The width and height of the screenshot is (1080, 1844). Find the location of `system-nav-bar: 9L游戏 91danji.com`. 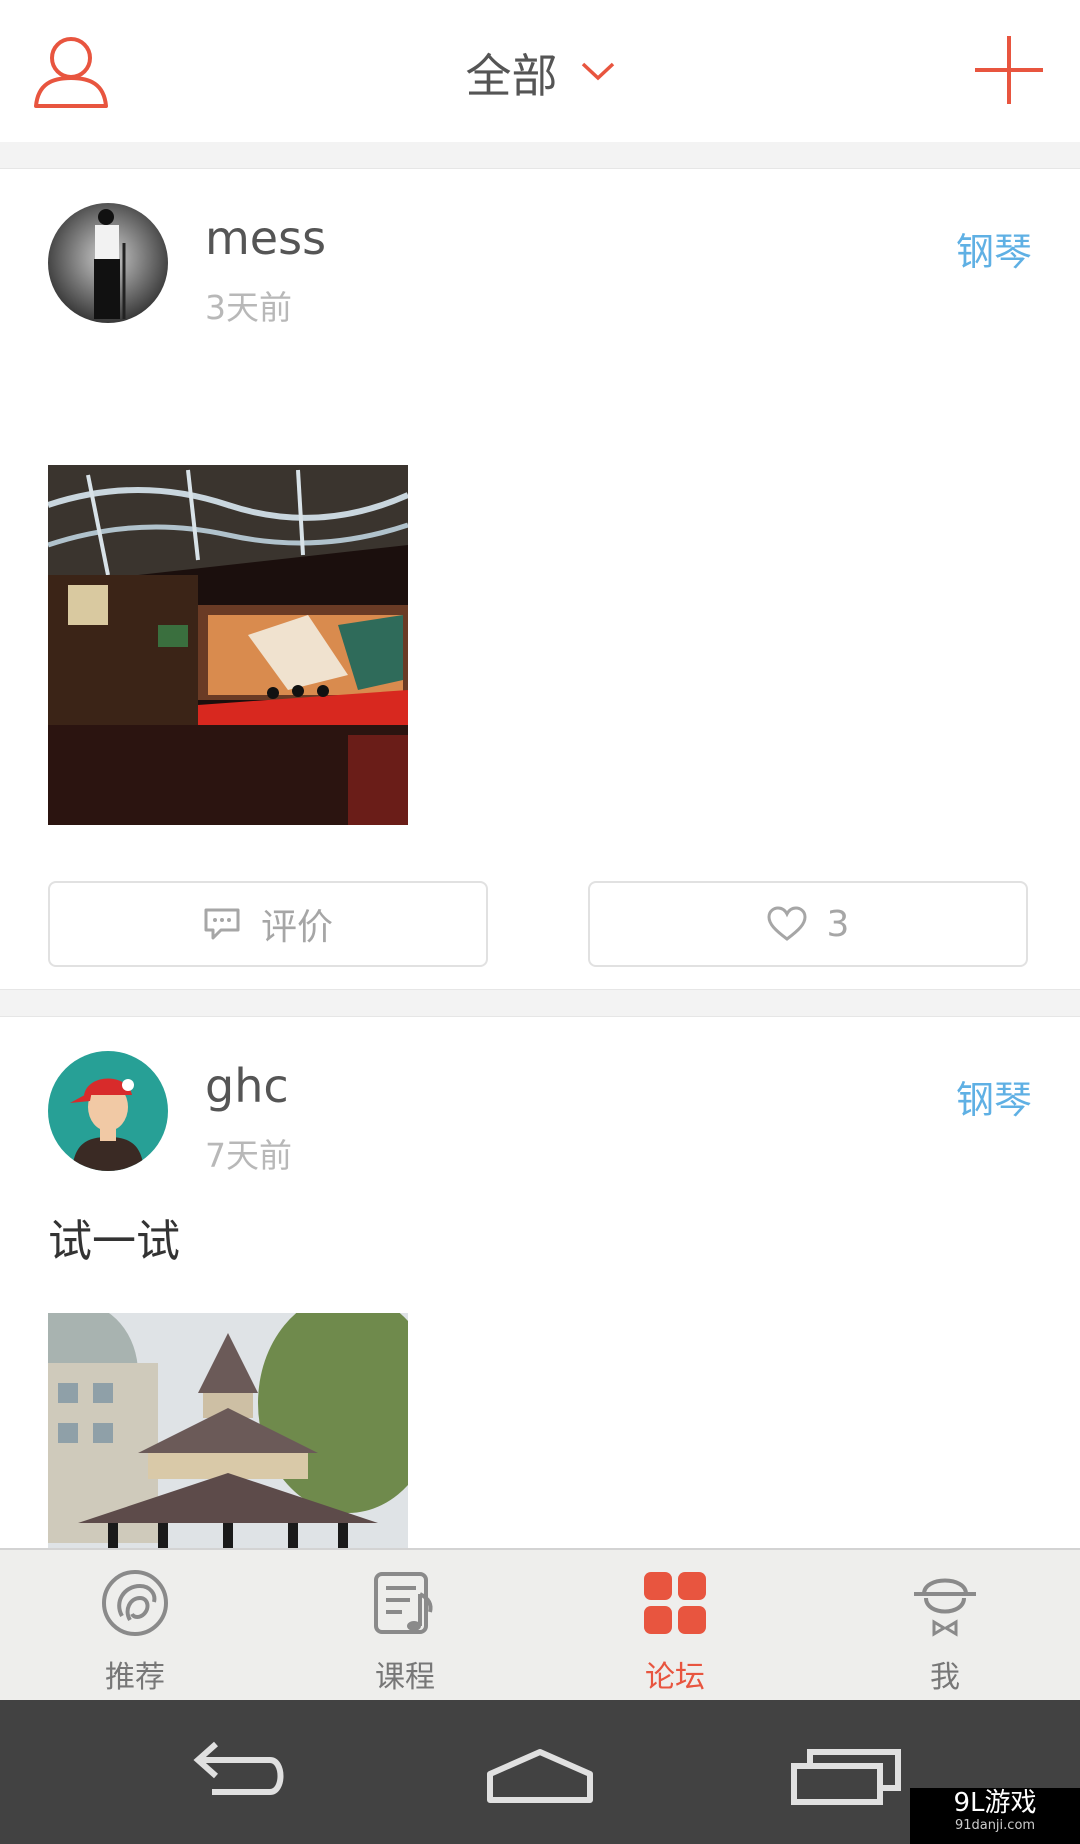

system-nav-bar: 9L游戏 91danji.com is located at coordinates (540, 1772).